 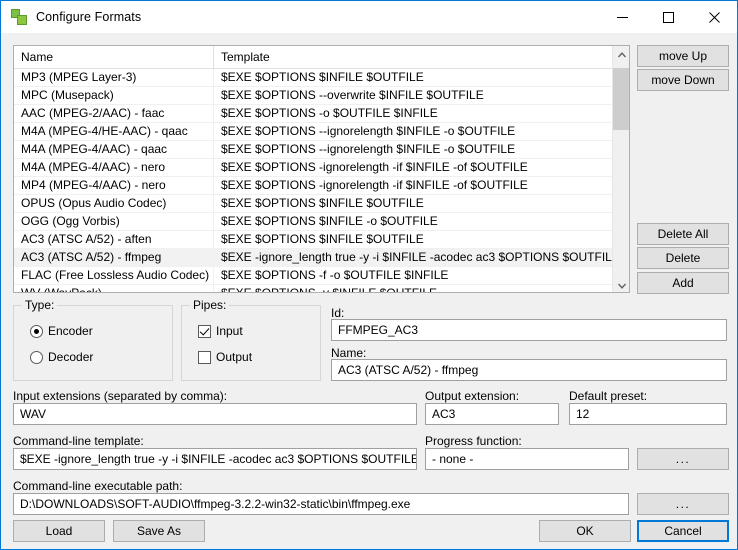 What do you see at coordinates (620, 169) in the screenshot?
I see `list-vertical-scrollbar` at bounding box center [620, 169].